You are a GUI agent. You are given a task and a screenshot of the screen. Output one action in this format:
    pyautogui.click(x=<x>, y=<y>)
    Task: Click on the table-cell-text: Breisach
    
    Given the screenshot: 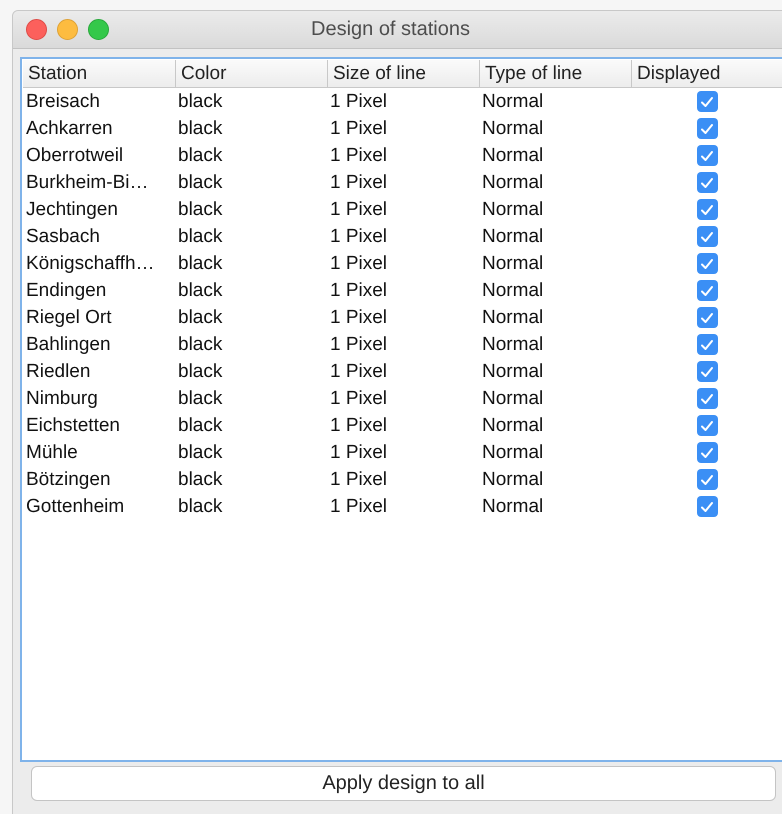 What is the action you would take?
    pyautogui.click(x=63, y=102)
    